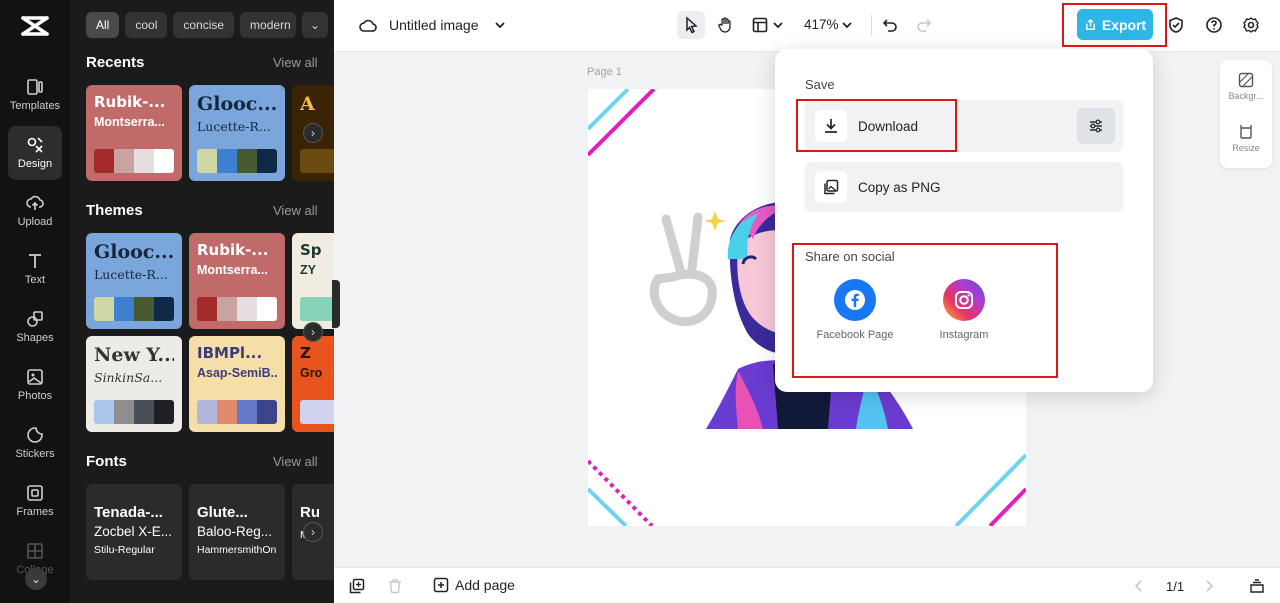 The height and width of the screenshot is (603, 1280). I want to click on shield-button, so click(1176, 25).